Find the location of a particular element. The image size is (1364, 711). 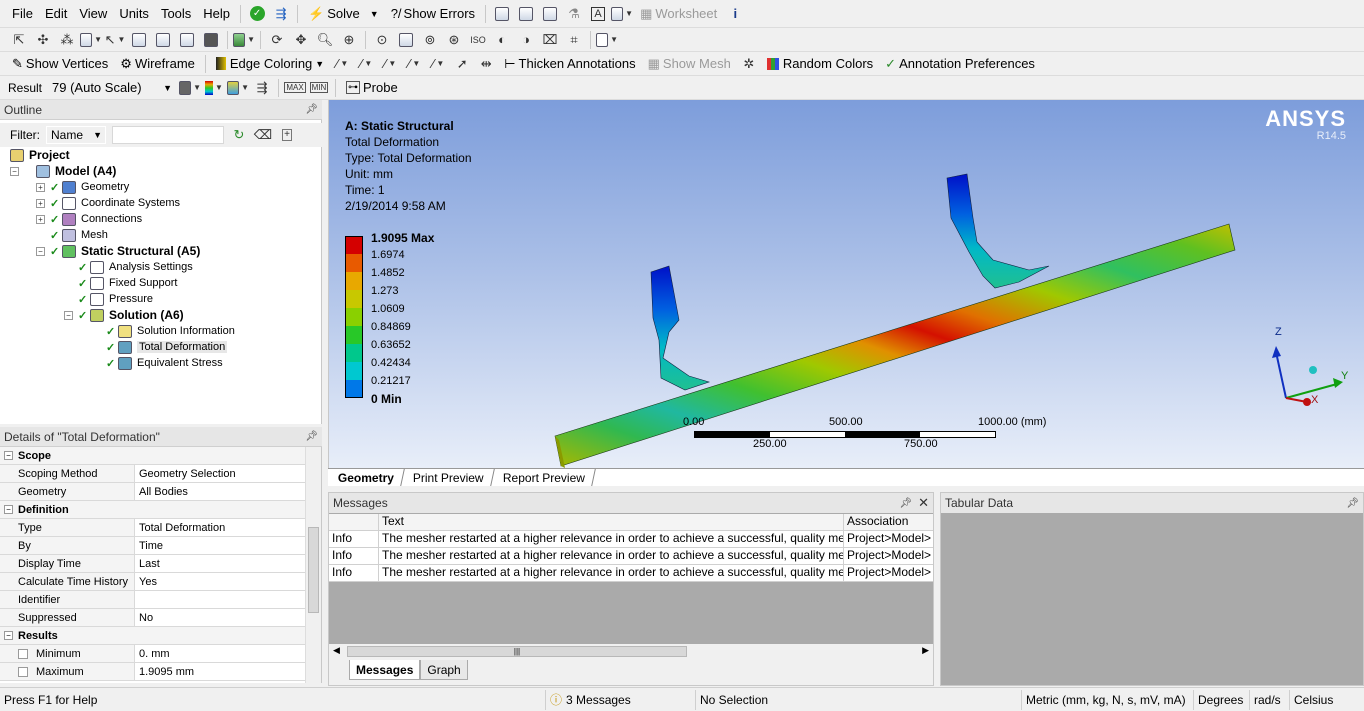

status-messages: ⓘ 3 Messages is located at coordinates (621, 699).